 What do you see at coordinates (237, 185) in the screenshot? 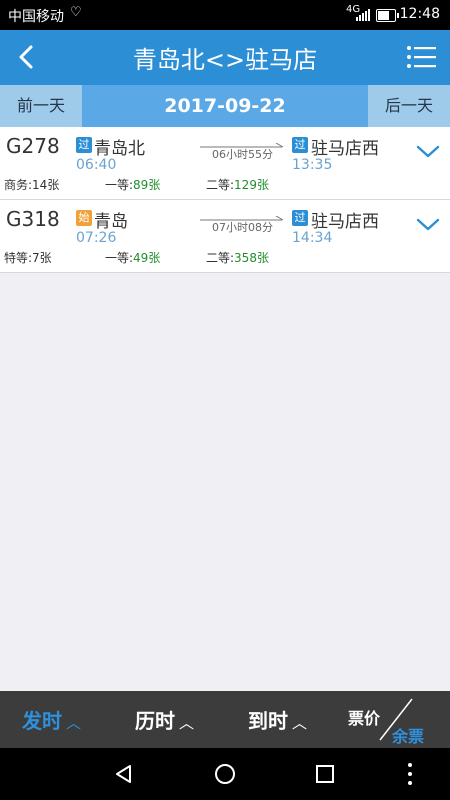
I see `seat-second-class: 二等:129张` at bounding box center [237, 185].